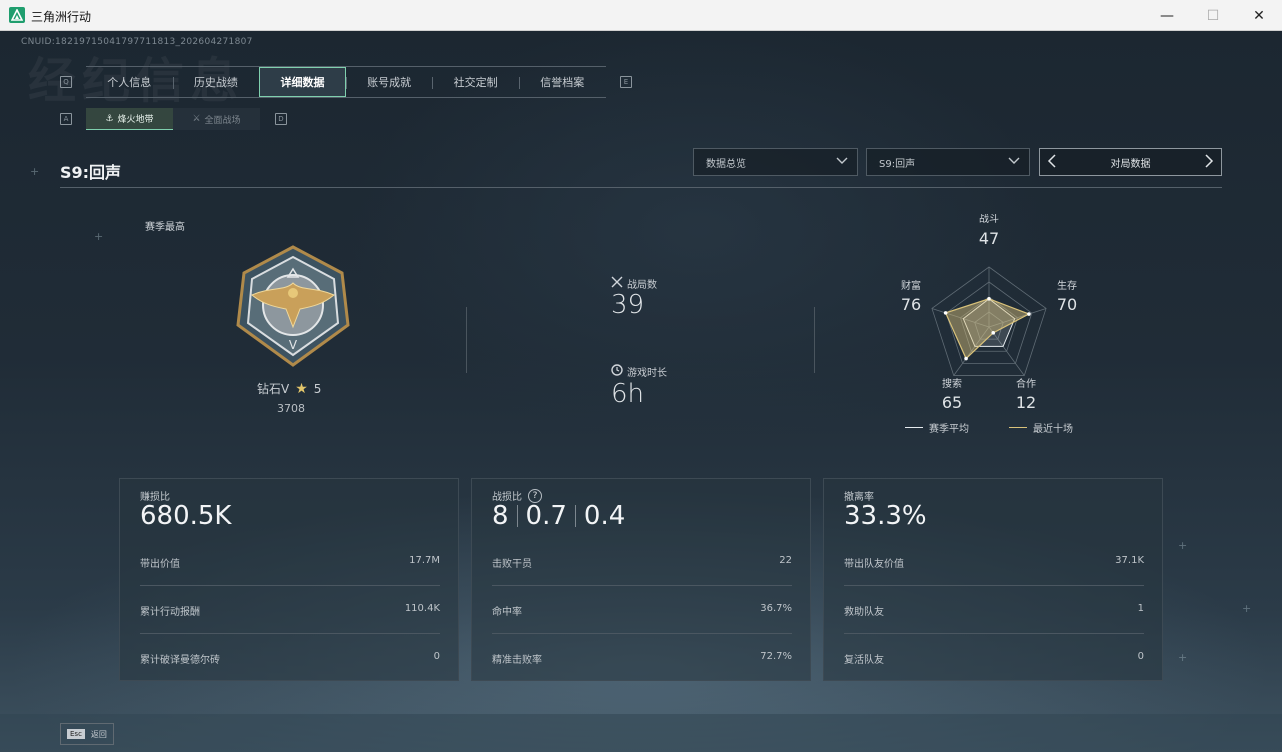  What do you see at coordinates (785, 560) in the screenshot?
I see `stat-value: 22` at bounding box center [785, 560].